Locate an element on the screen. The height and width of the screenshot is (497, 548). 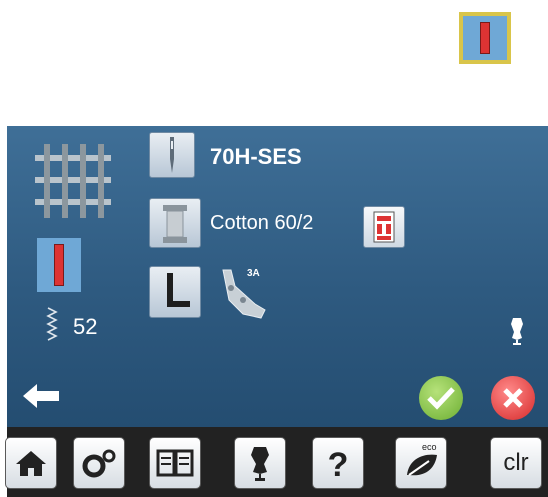
needle-button is located at coordinates (172, 155).